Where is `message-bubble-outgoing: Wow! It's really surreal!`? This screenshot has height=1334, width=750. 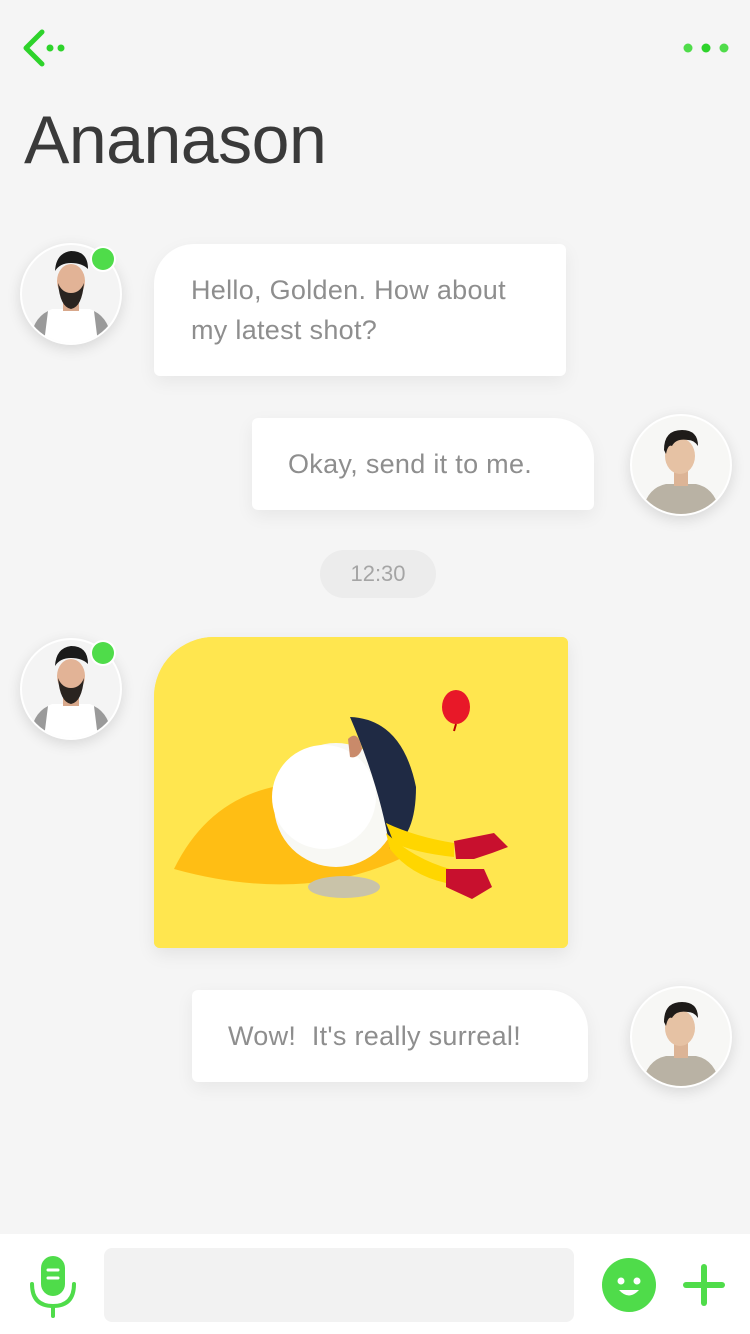
message-bubble-outgoing: Wow! It's really surreal! is located at coordinates (390, 1036).